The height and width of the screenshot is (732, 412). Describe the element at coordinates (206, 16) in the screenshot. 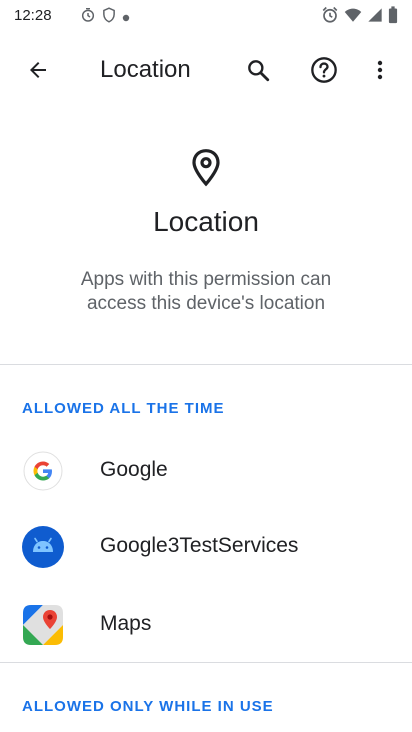

I see `status-bar: 12:28` at that location.